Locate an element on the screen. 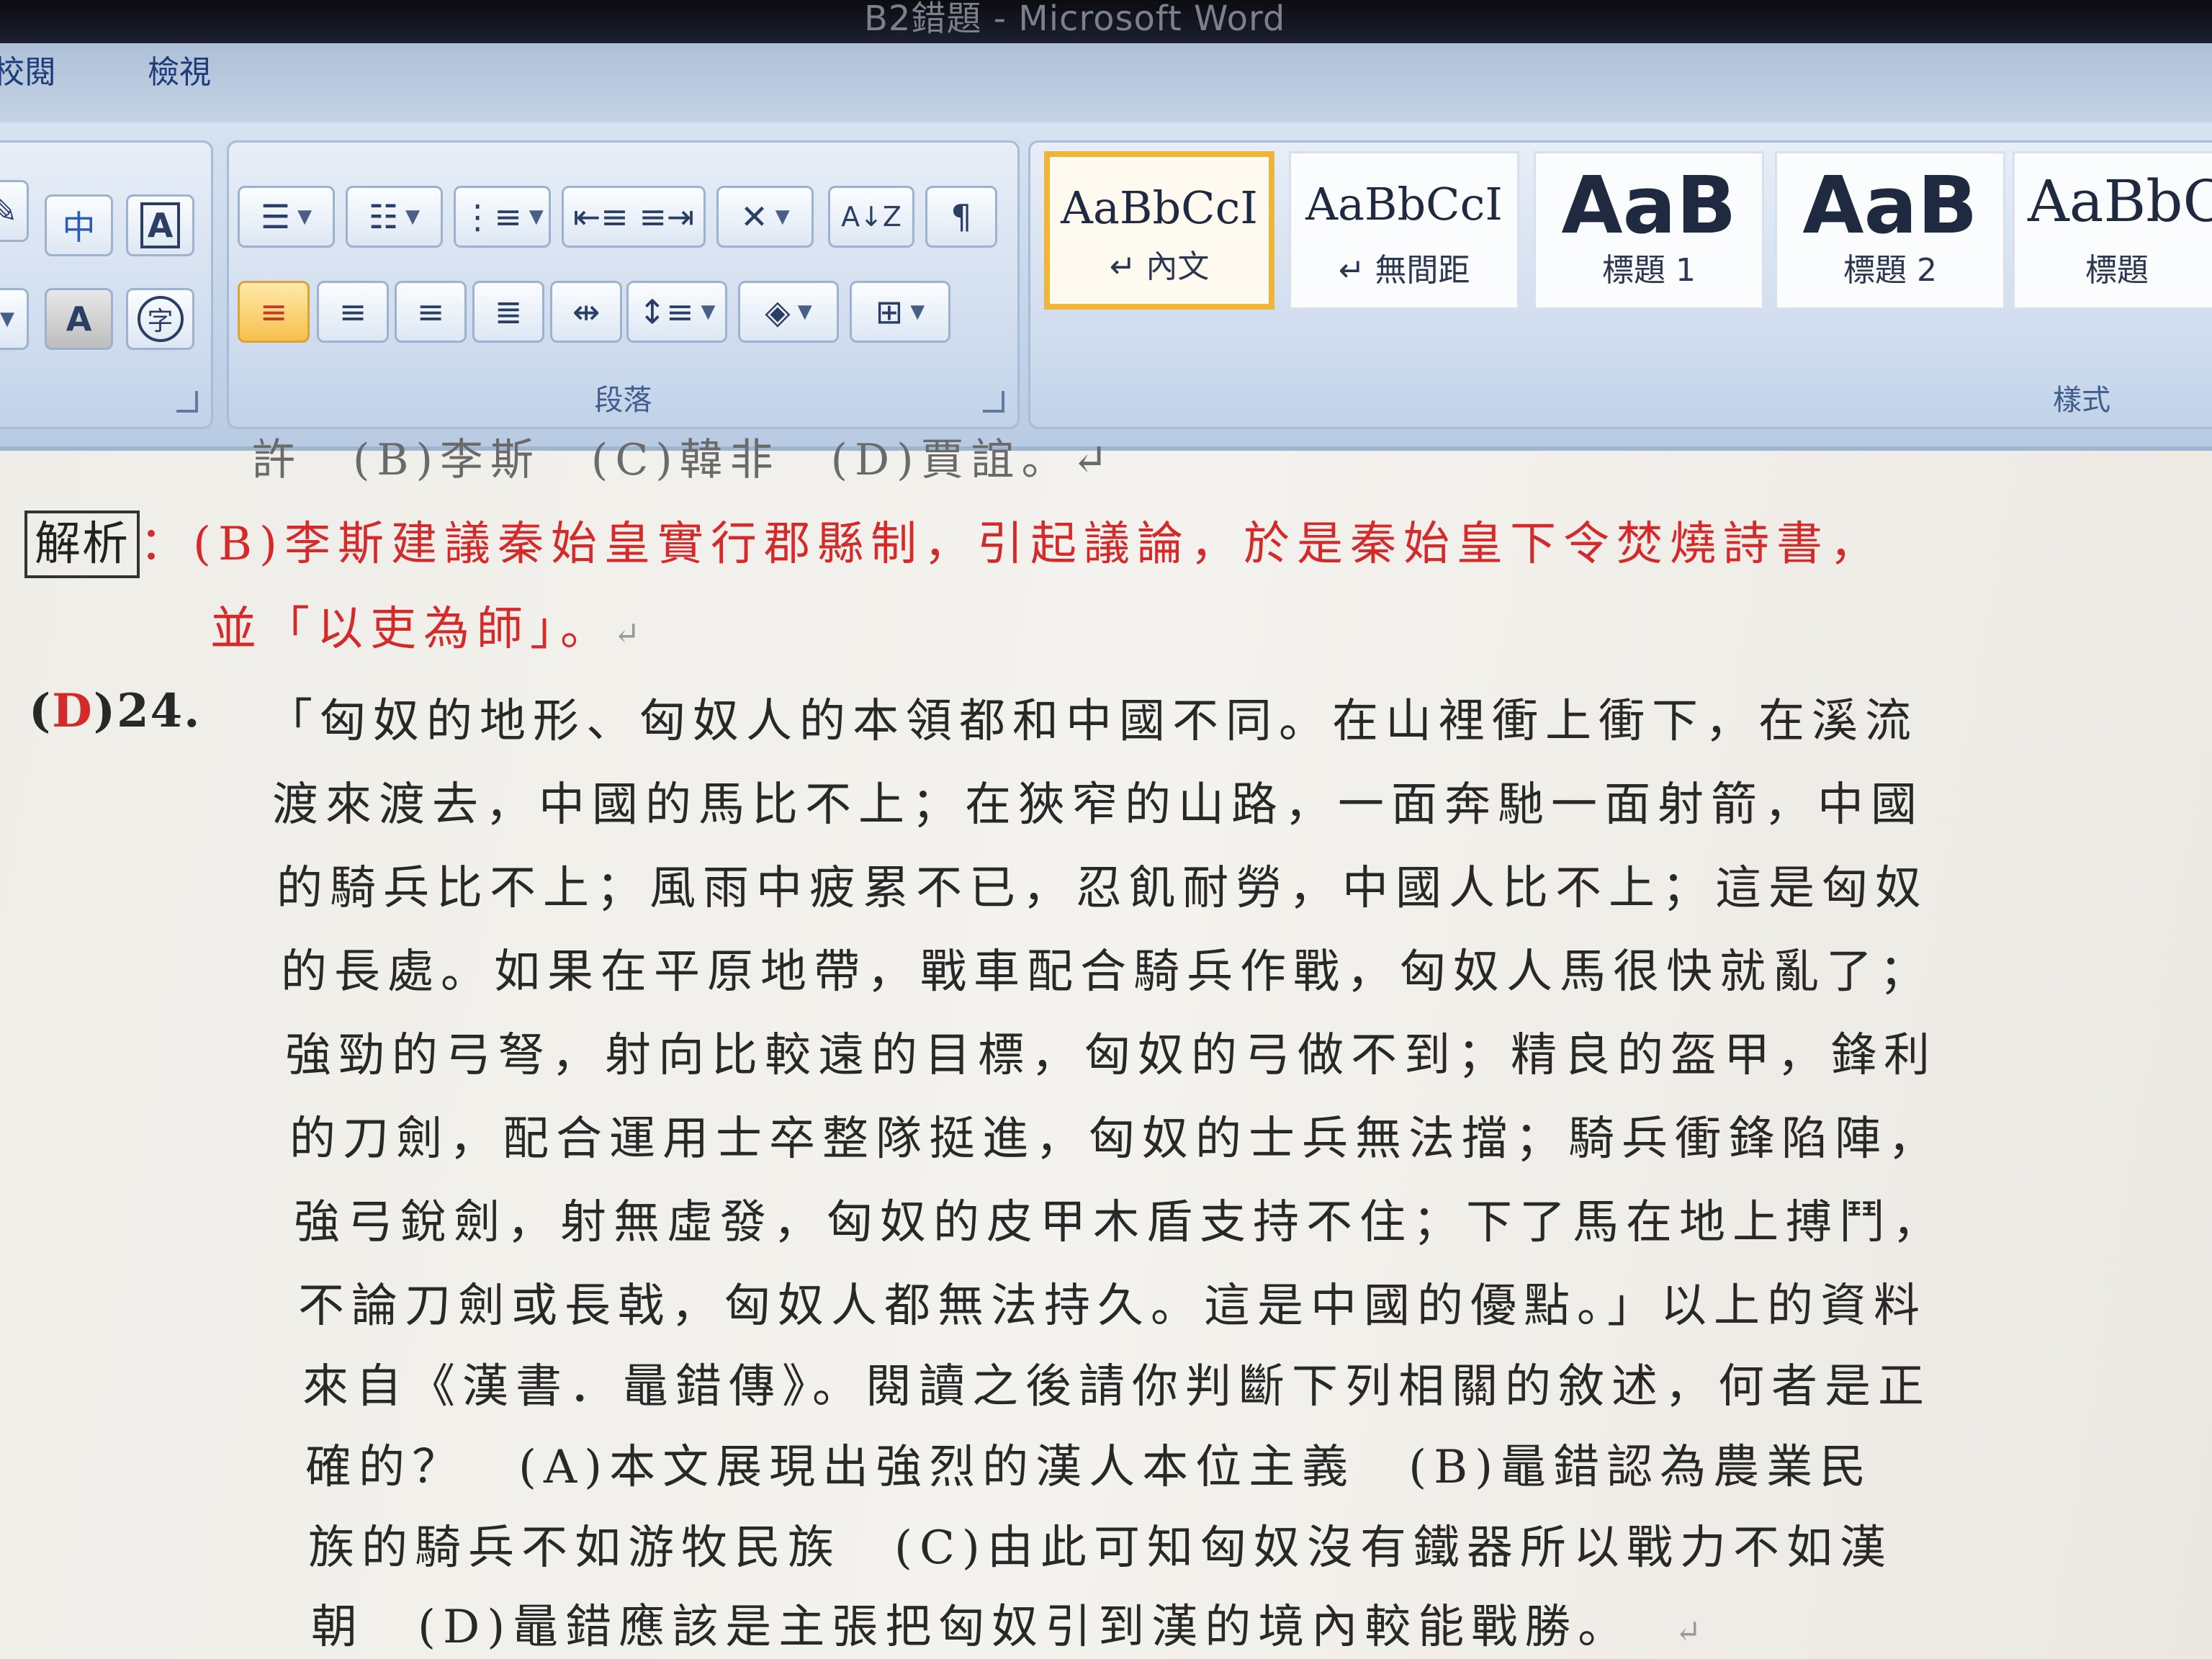 The height and width of the screenshot is (1659, 2212). question-line: 族的騎兵不如游牧民族 (C)由此可知匈奴沒有鐵器所以戰力不如漢 is located at coordinates (1100, 1548).